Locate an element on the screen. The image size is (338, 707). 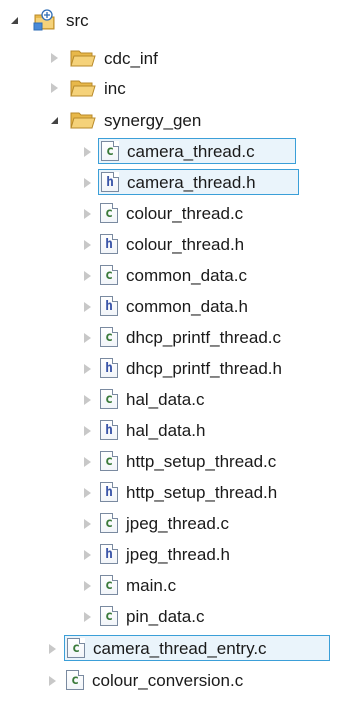
tree-node-file: c jpeg_thread.c is located at coordinates (169, 524).